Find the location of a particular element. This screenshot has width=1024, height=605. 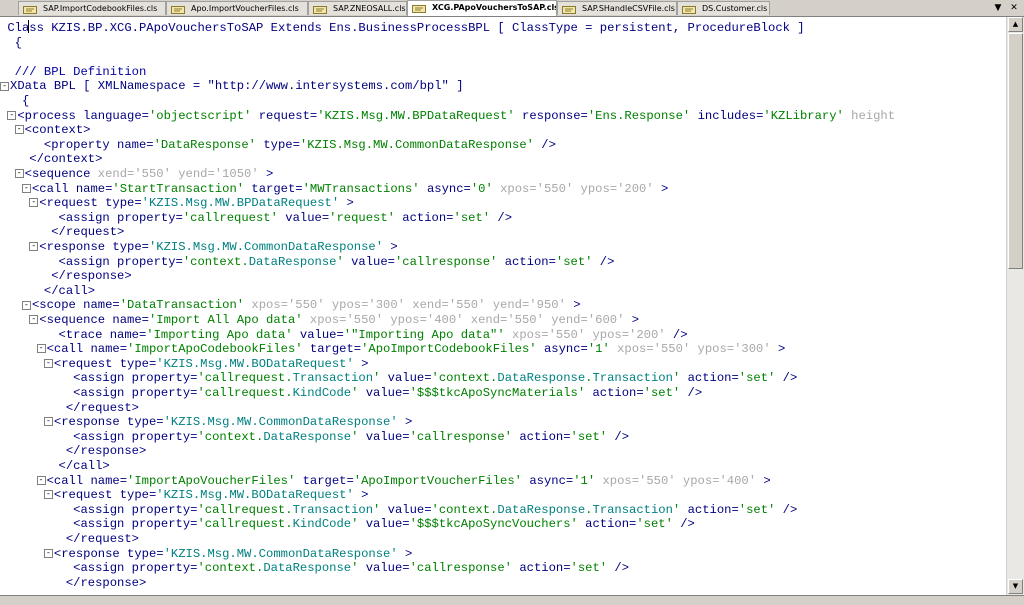

chevron-down-icon: ▼ is located at coordinates (998, 8).